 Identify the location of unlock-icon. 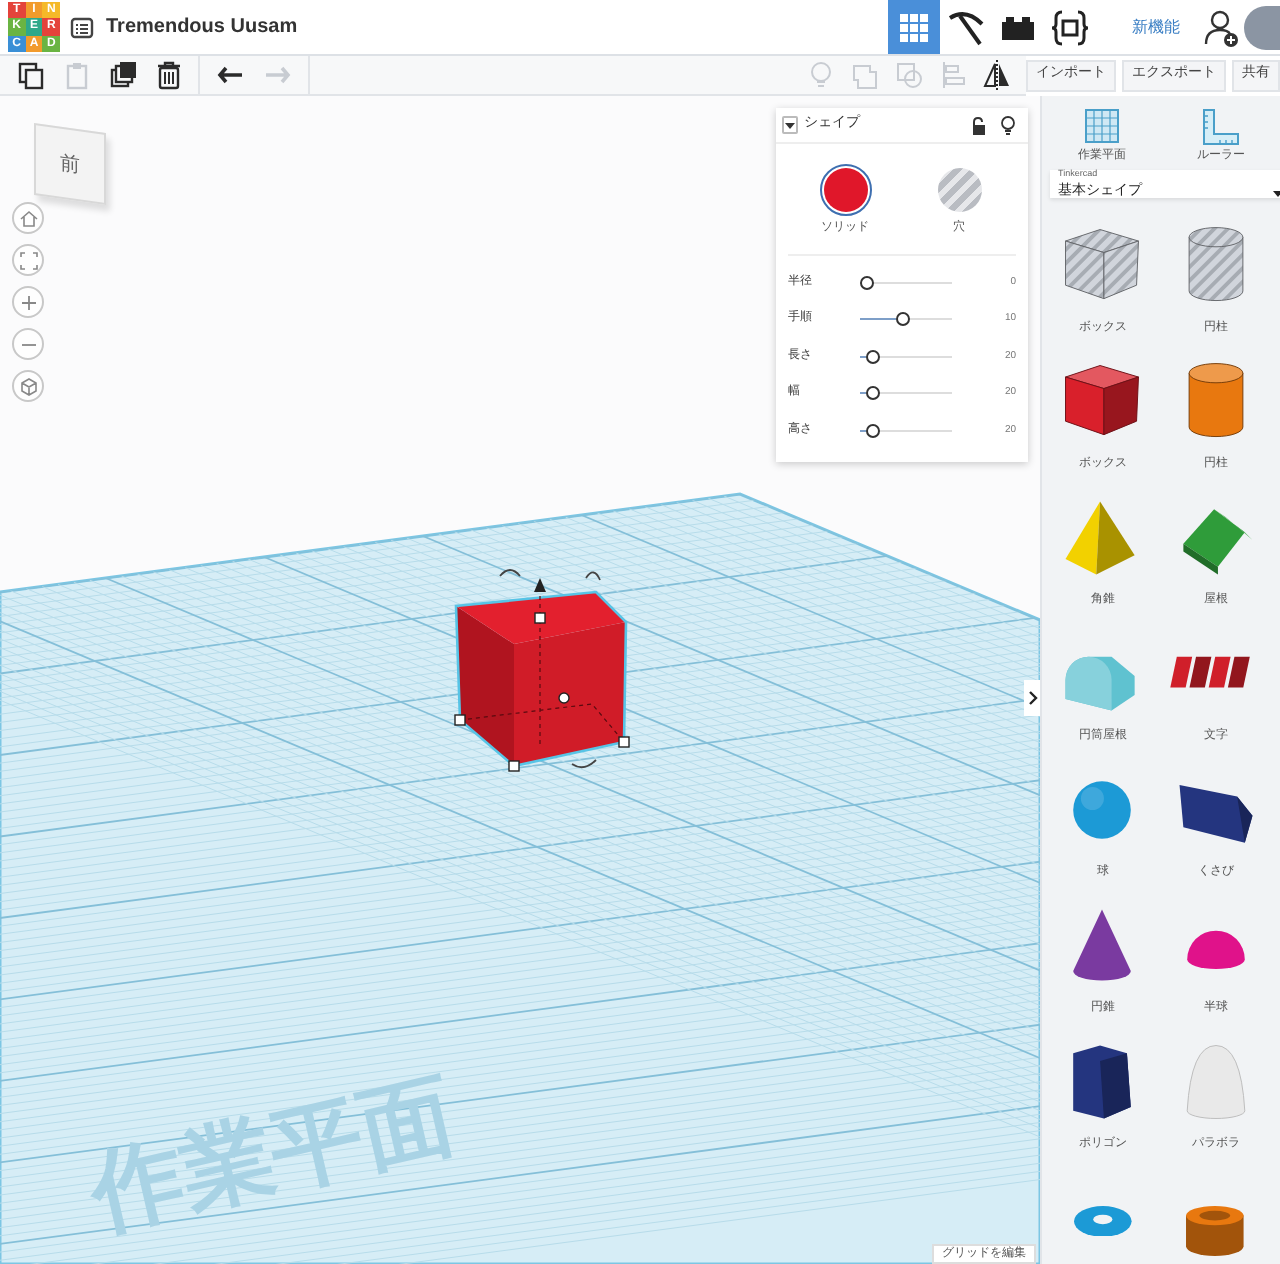
(979, 125).